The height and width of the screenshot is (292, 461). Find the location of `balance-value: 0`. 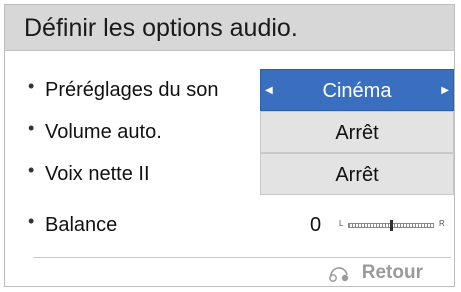

balance-value: 0 is located at coordinates (316, 225).